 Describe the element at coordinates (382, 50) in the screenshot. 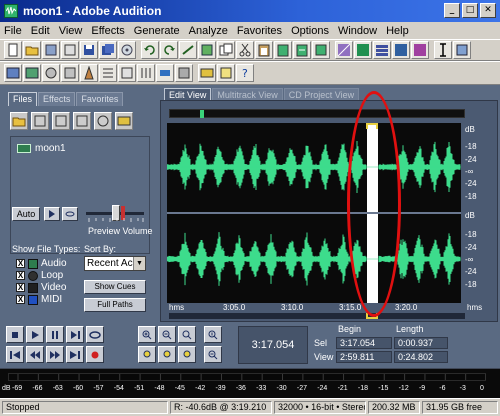

I see `multitrack-view-icon` at that location.